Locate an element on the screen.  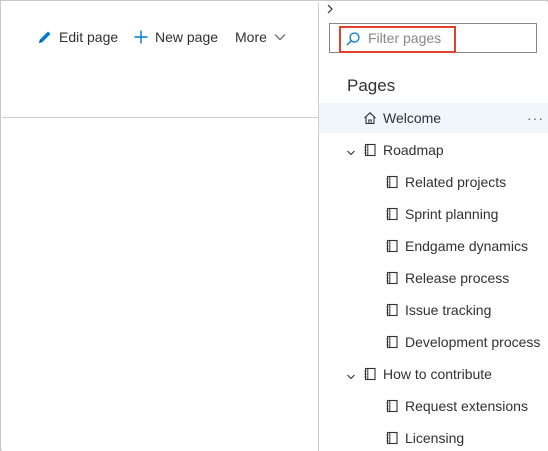
tree-item: Related projects is located at coordinates (433, 182).